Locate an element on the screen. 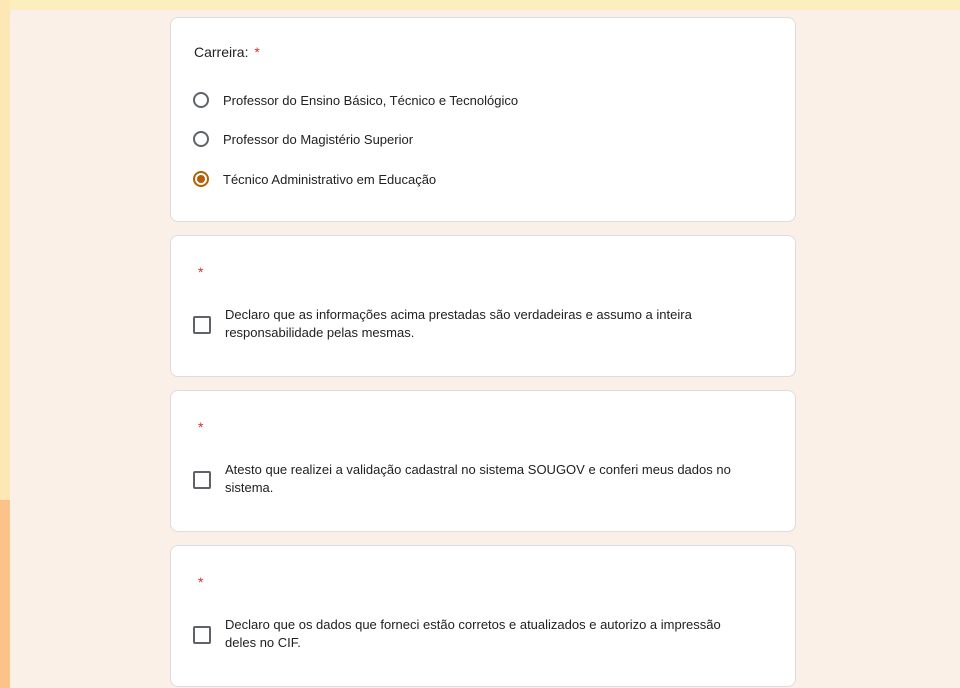 The width and height of the screenshot is (960, 688). radio-option-tecnico-administrativo: Técnico Administrativo em Educação is located at coordinates (314, 179).